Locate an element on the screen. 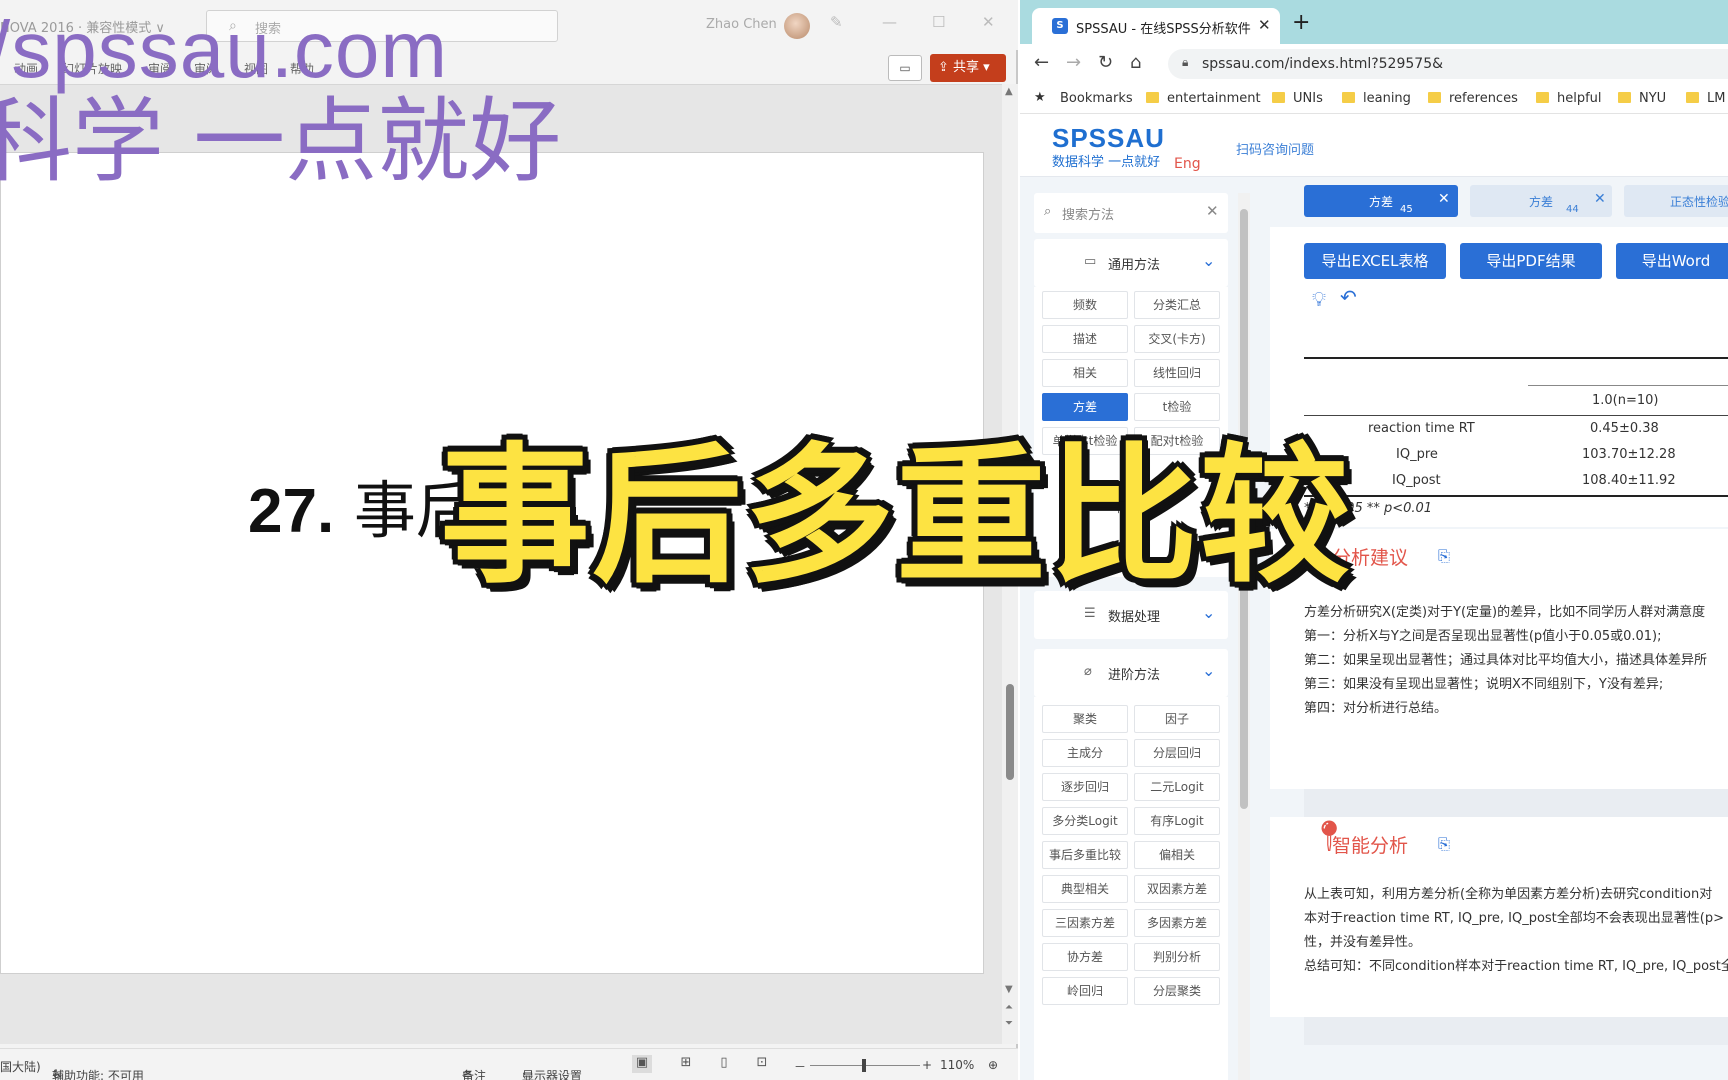  method-button: 双因素方差 is located at coordinates (1177, 889).